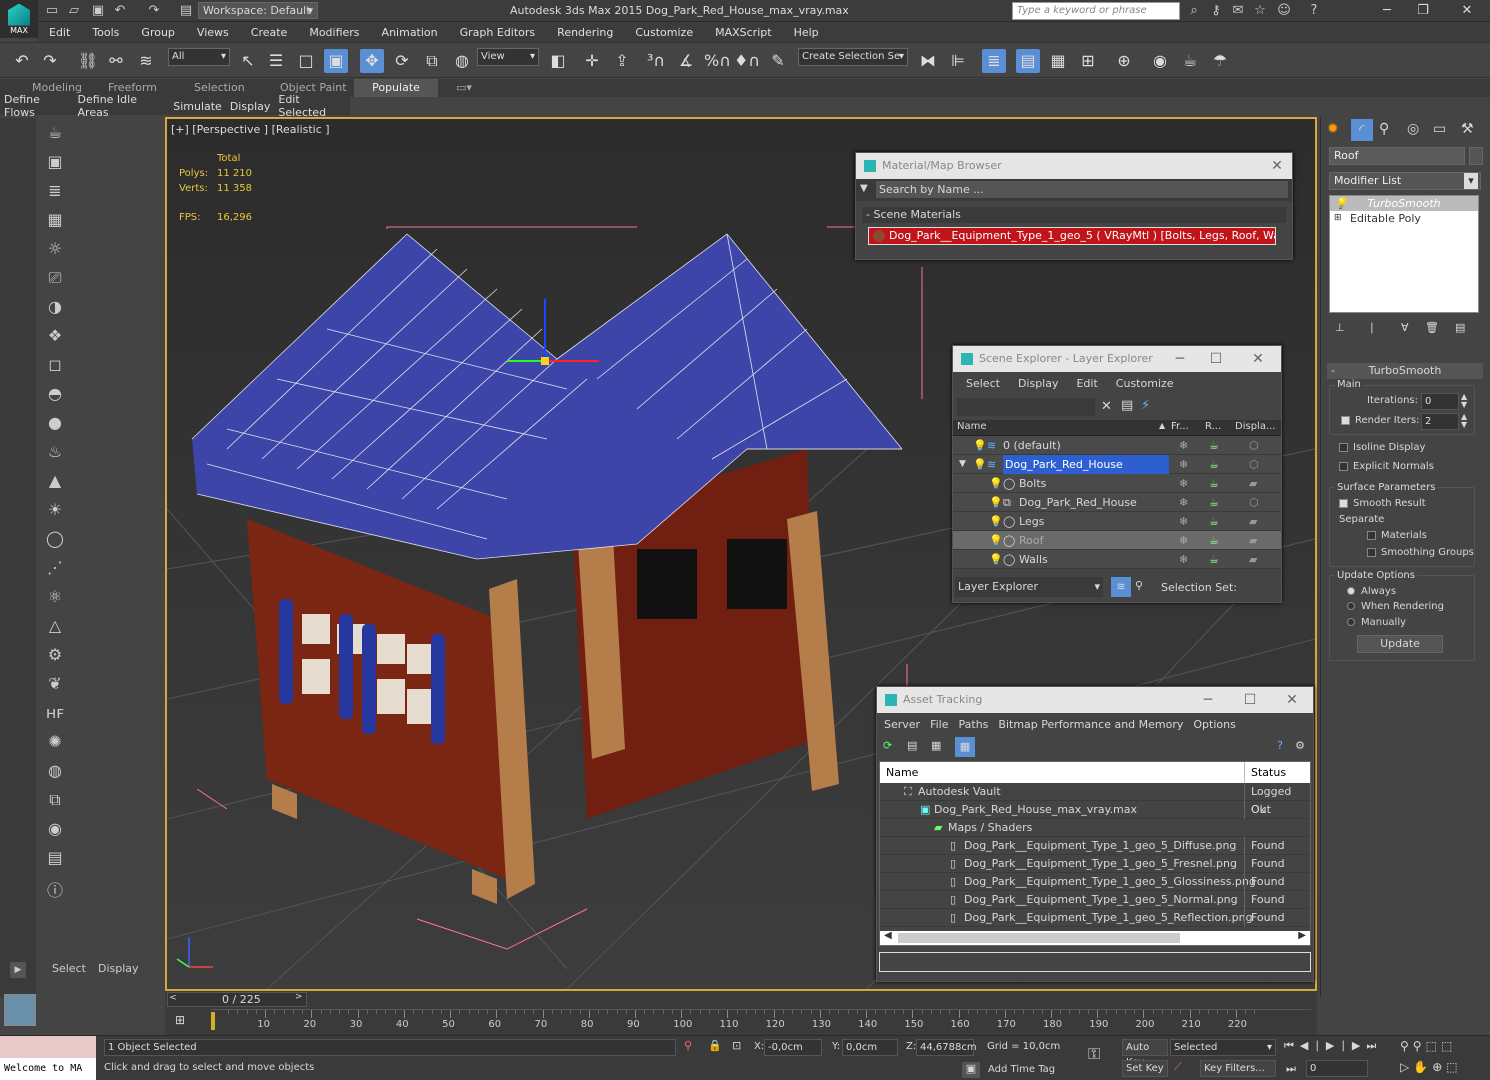 This screenshot has width=1490, height=1080. I want to click on blue-sphere-icon: ◉, so click(55, 831).